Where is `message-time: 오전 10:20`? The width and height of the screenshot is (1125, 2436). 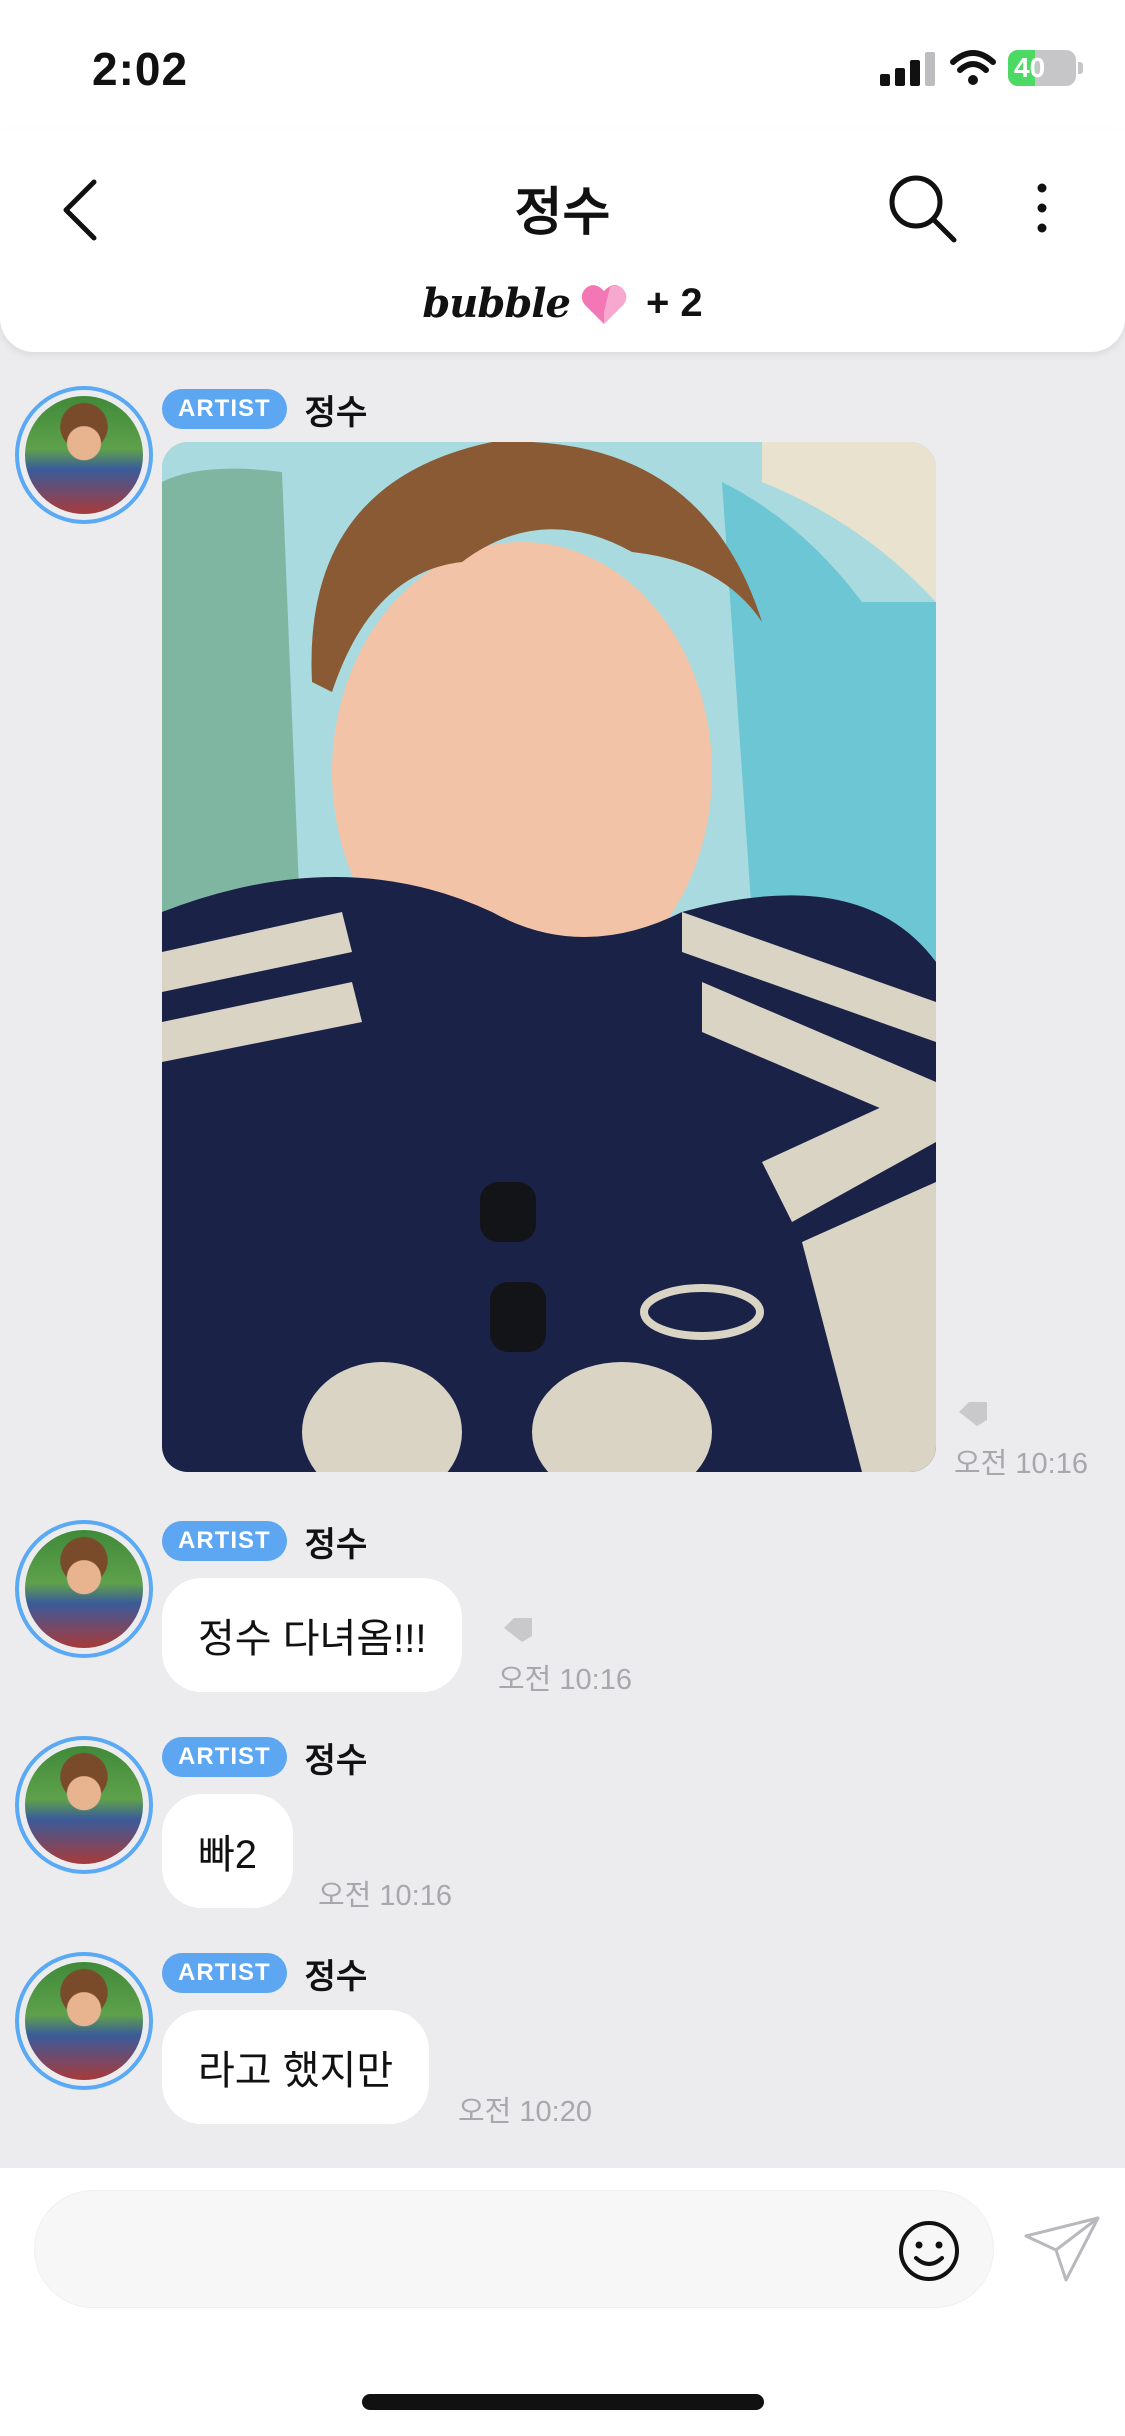 message-time: 오전 10:20 is located at coordinates (525, 2112).